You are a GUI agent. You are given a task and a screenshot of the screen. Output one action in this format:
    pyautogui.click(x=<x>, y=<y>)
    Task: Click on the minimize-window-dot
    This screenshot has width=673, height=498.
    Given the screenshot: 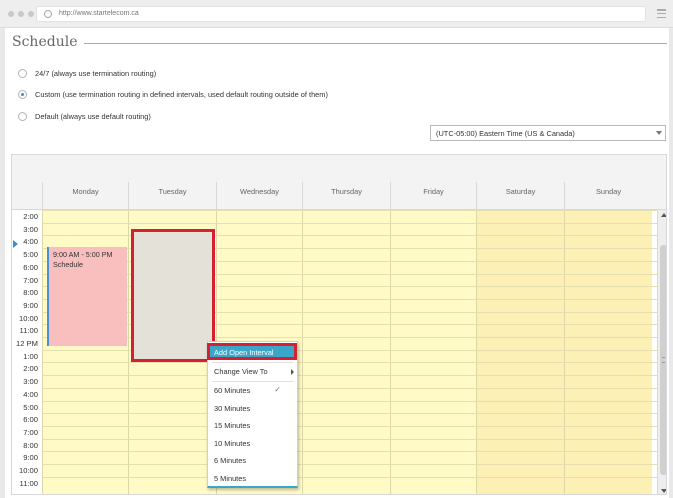 What is the action you would take?
    pyautogui.click(x=21, y=14)
    